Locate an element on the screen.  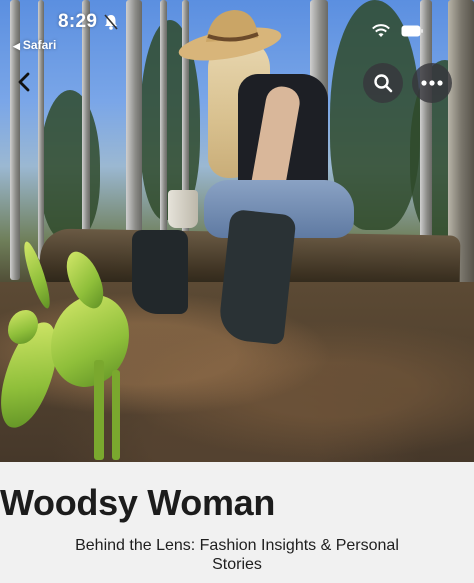
right-boot is located at coordinates (257, 277).